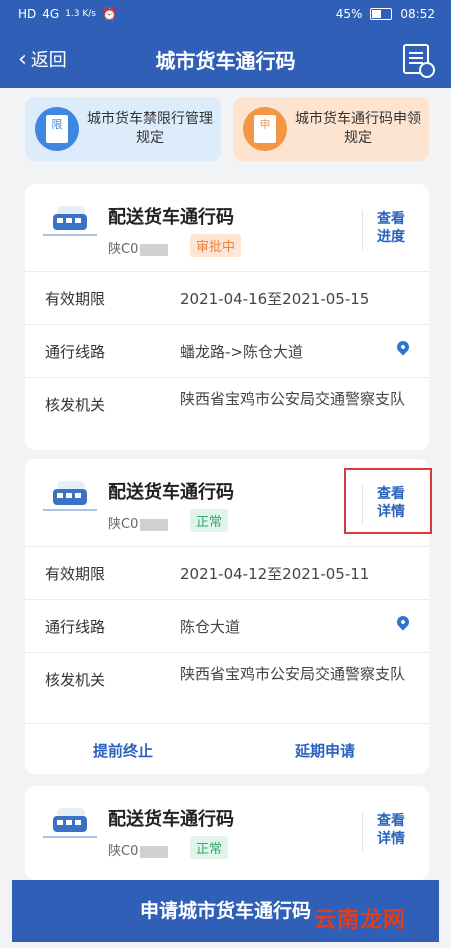 This screenshot has height=948, width=451. What do you see at coordinates (325, 750) in the screenshot?
I see `extension-request-button: 延期申请` at bounding box center [325, 750].